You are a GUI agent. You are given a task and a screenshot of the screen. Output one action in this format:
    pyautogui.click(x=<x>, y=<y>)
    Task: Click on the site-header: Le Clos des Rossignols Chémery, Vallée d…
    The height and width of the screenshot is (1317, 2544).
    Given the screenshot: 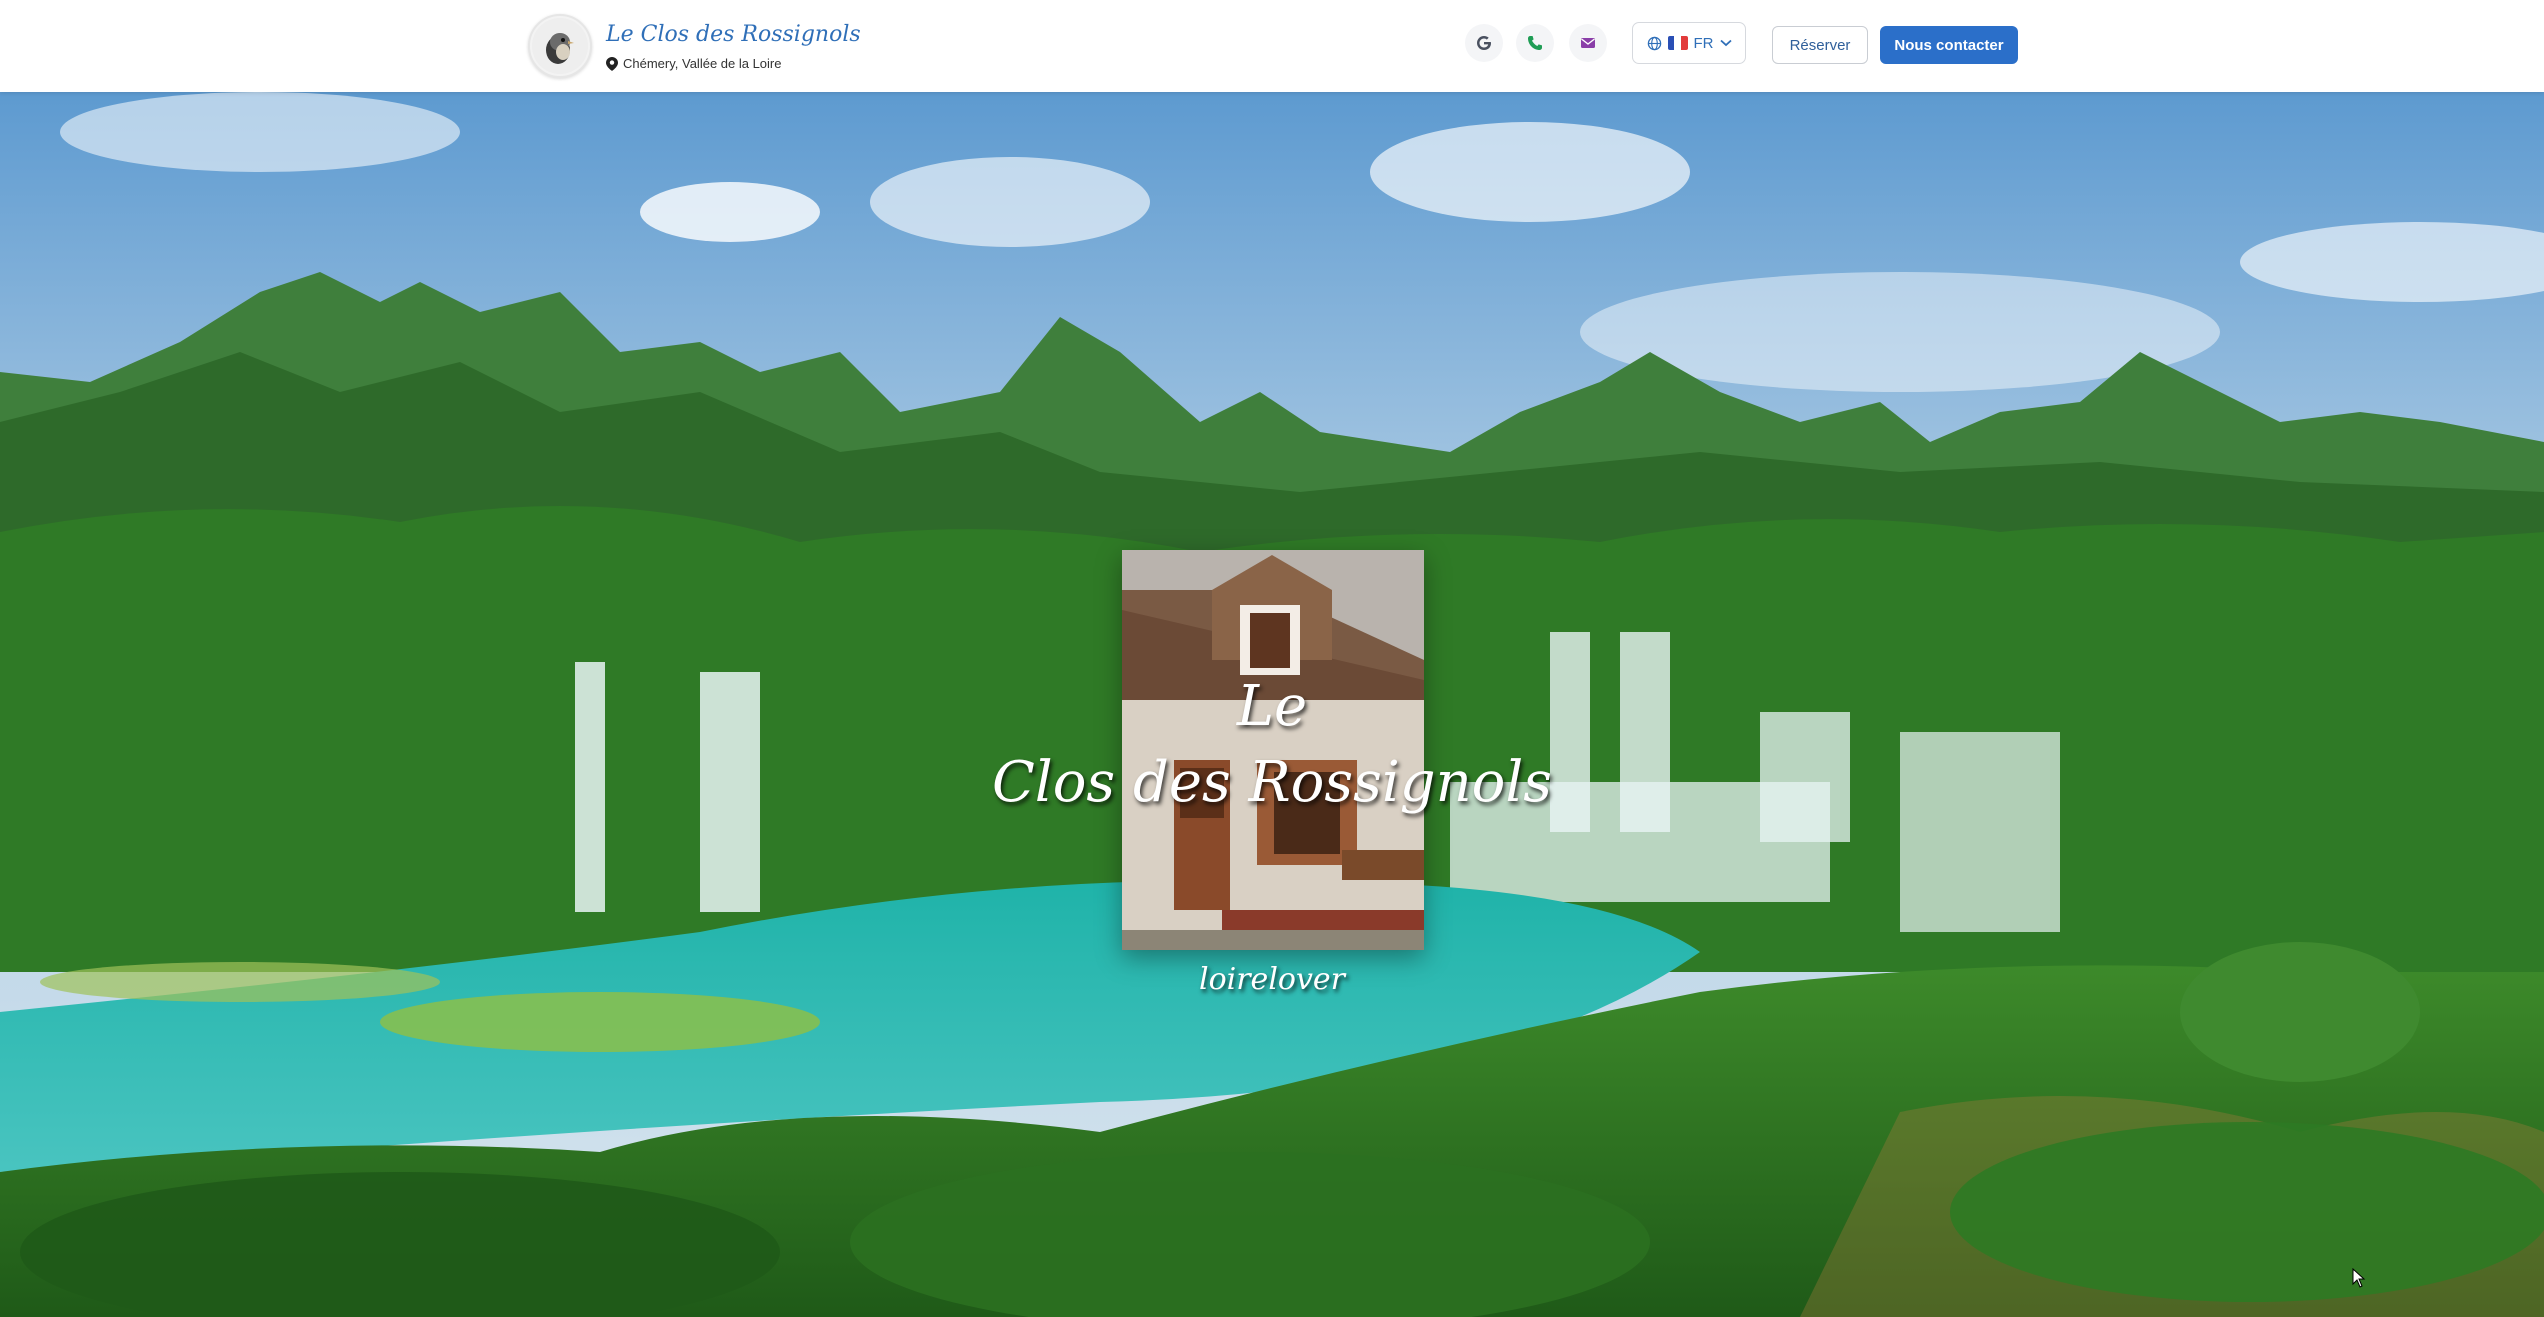 What is the action you would take?
    pyautogui.click(x=1272, y=46)
    